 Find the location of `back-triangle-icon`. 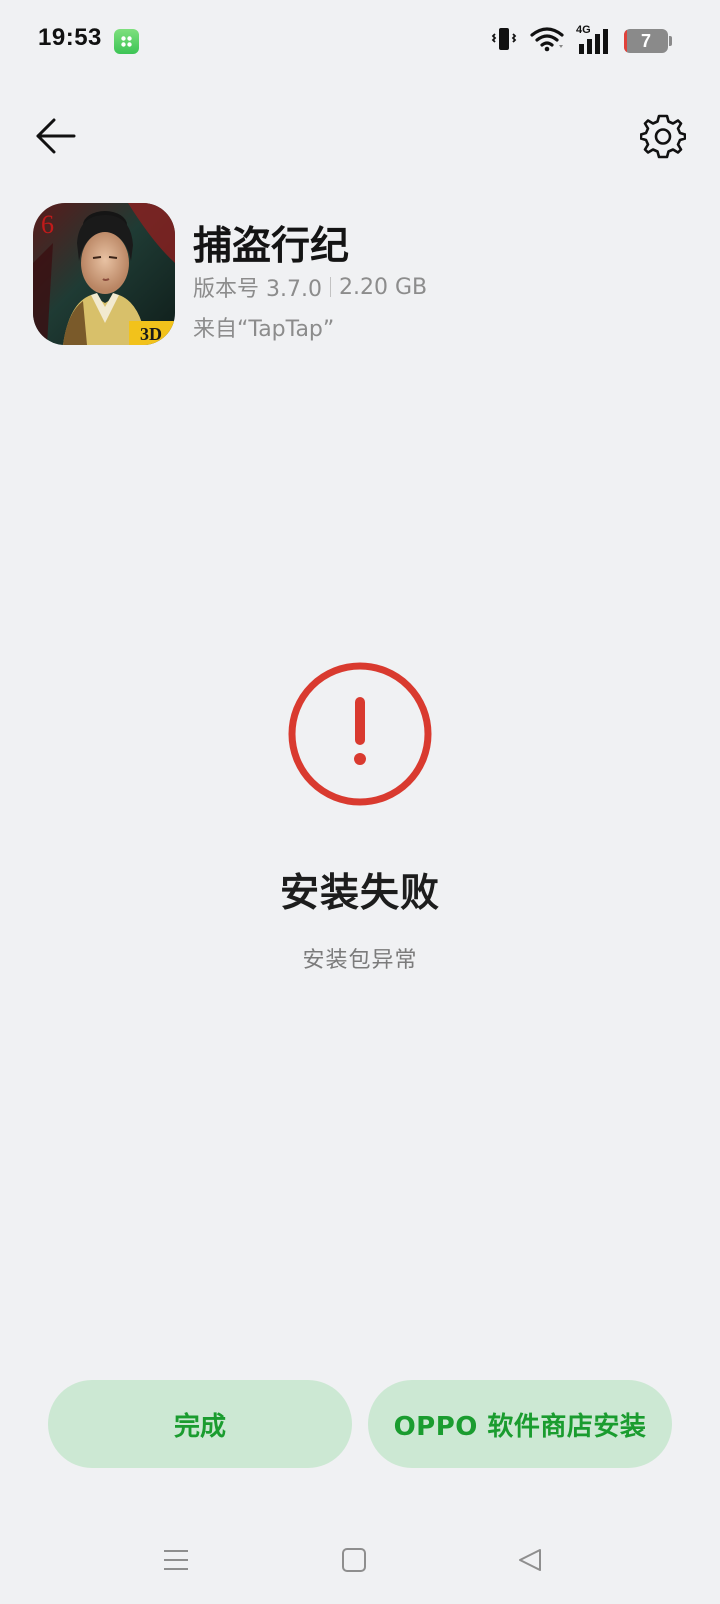

back-triangle-icon is located at coordinates (530, 1560).